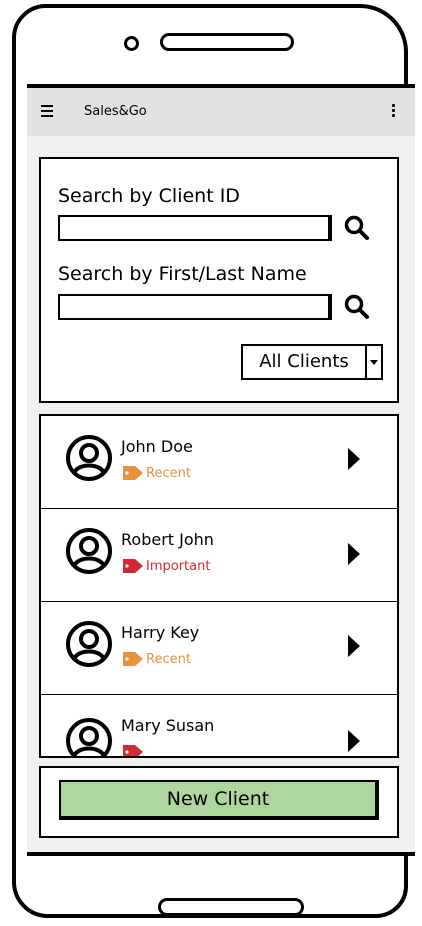 This screenshot has height=926, width=422. Describe the element at coordinates (47, 111) in the screenshot. I see `hamburger-icon` at that location.